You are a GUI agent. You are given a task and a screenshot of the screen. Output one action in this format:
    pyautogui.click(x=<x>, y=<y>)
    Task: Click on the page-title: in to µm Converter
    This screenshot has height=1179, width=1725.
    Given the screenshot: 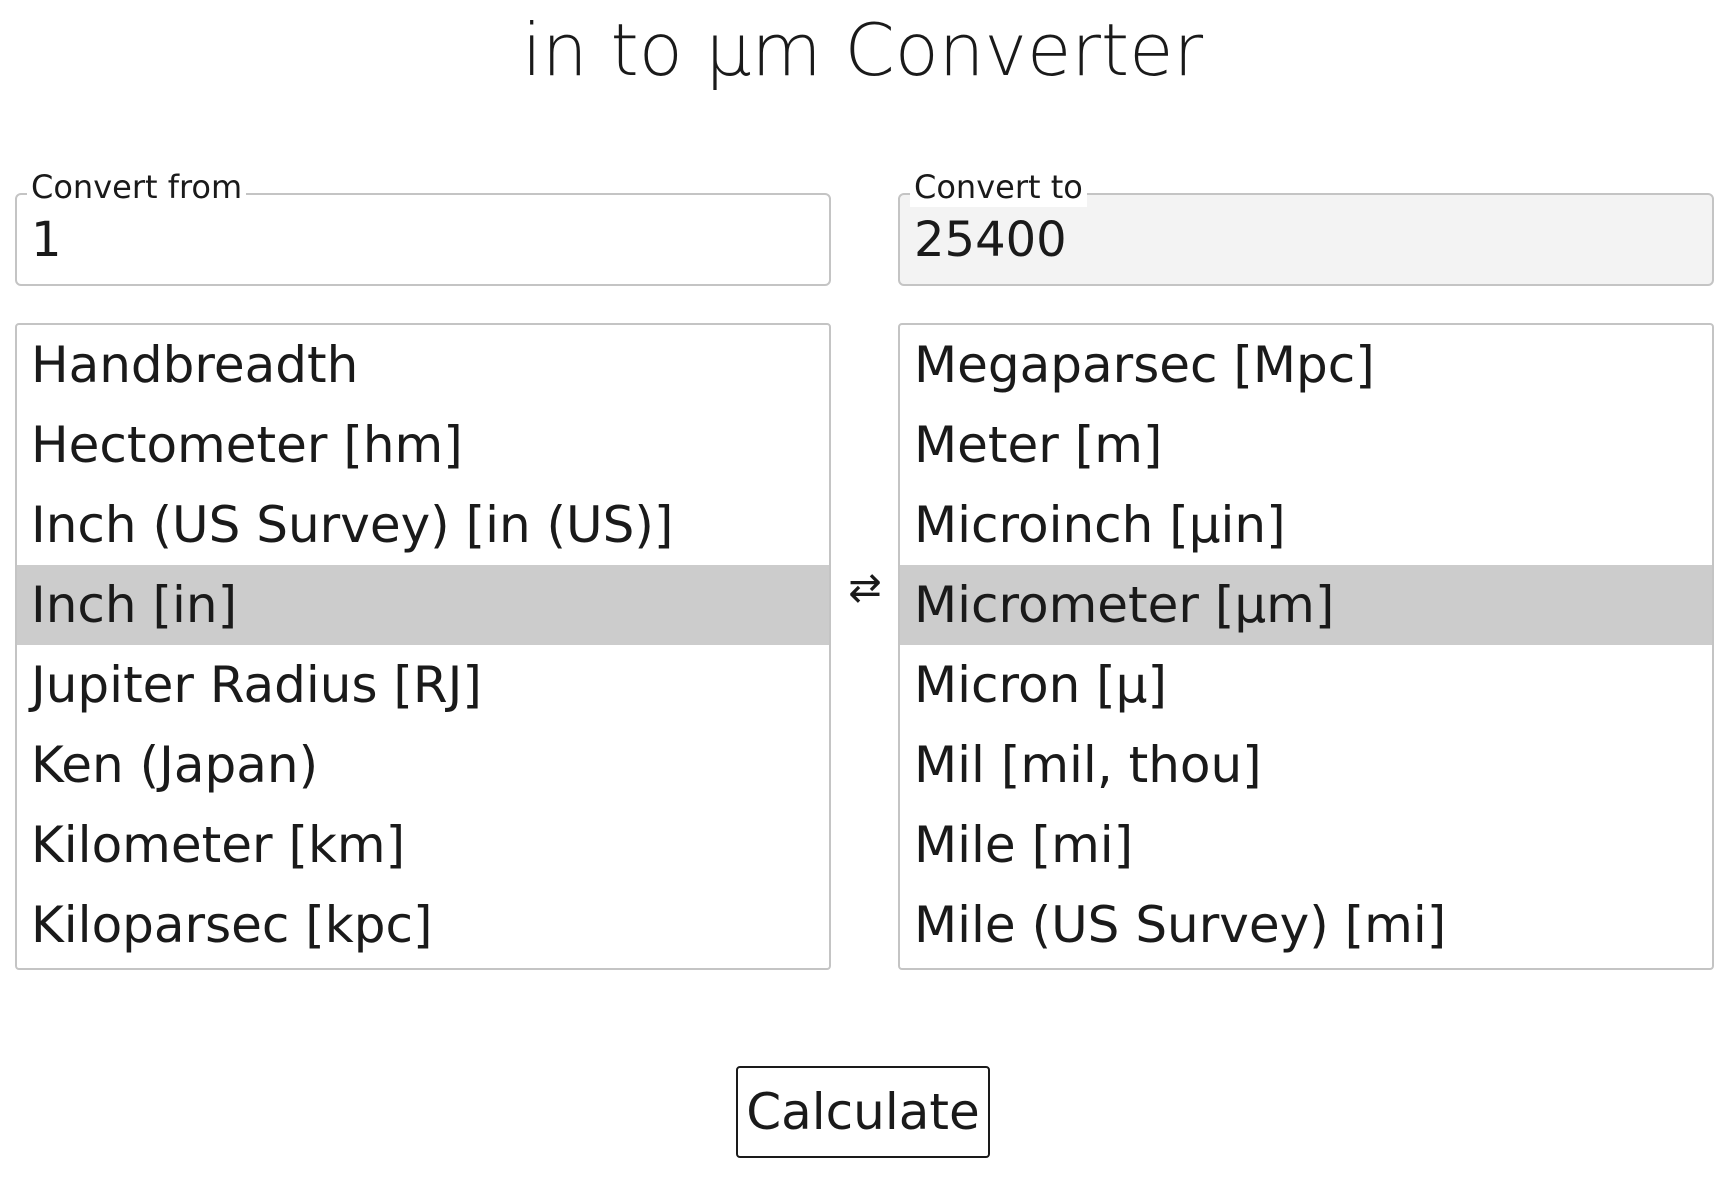 What is the action you would take?
    pyautogui.click(x=862, y=50)
    